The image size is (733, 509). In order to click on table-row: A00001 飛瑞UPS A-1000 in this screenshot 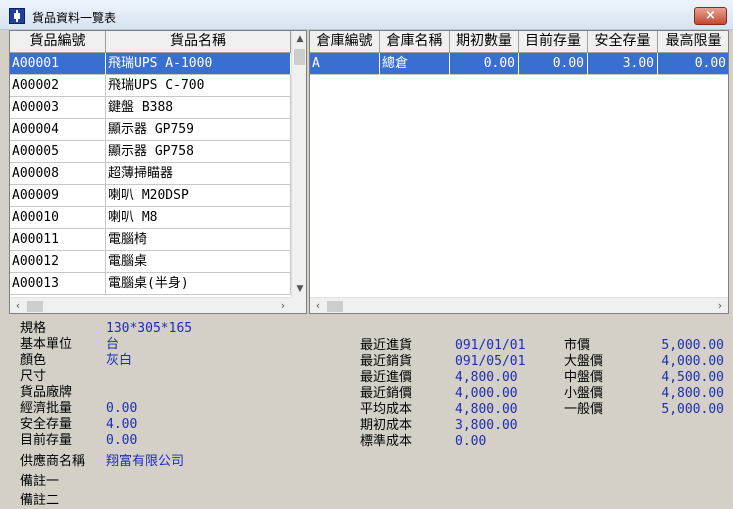, I will do `click(150, 64)`.